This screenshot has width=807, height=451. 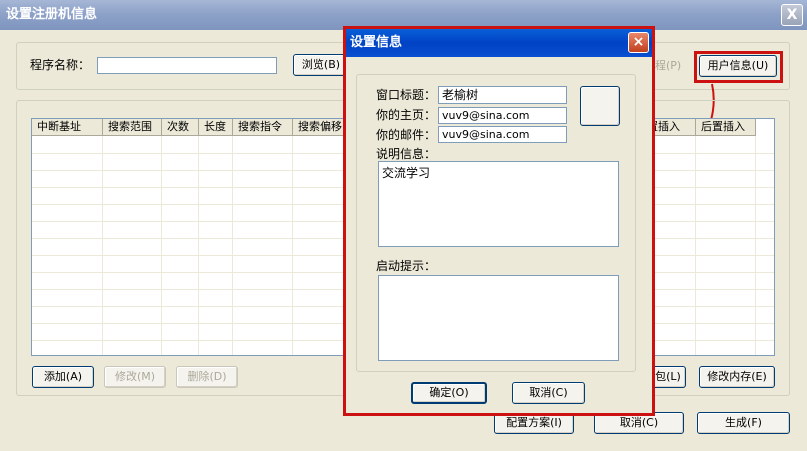 I want to click on col-search-range: 搜索范围, so click(x=132, y=127).